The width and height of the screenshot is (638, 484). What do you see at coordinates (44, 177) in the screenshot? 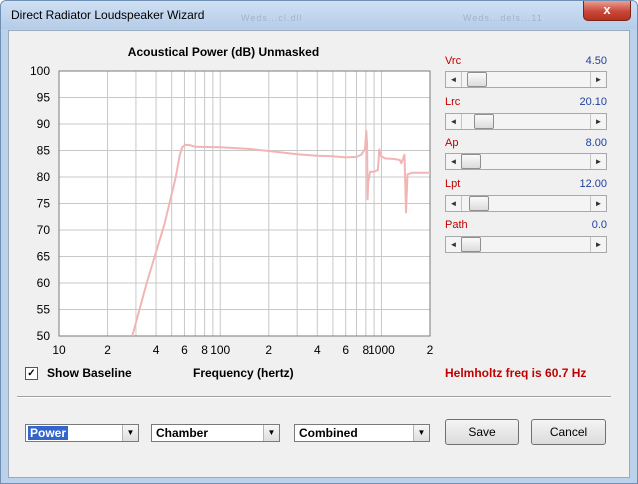
I see `y-tick-label: 80` at bounding box center [44, 177].